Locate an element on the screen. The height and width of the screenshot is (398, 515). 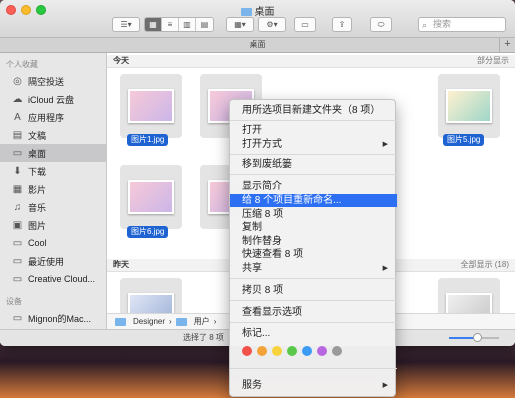
recents-icon: ▭ is located at coordinates (17, 261).